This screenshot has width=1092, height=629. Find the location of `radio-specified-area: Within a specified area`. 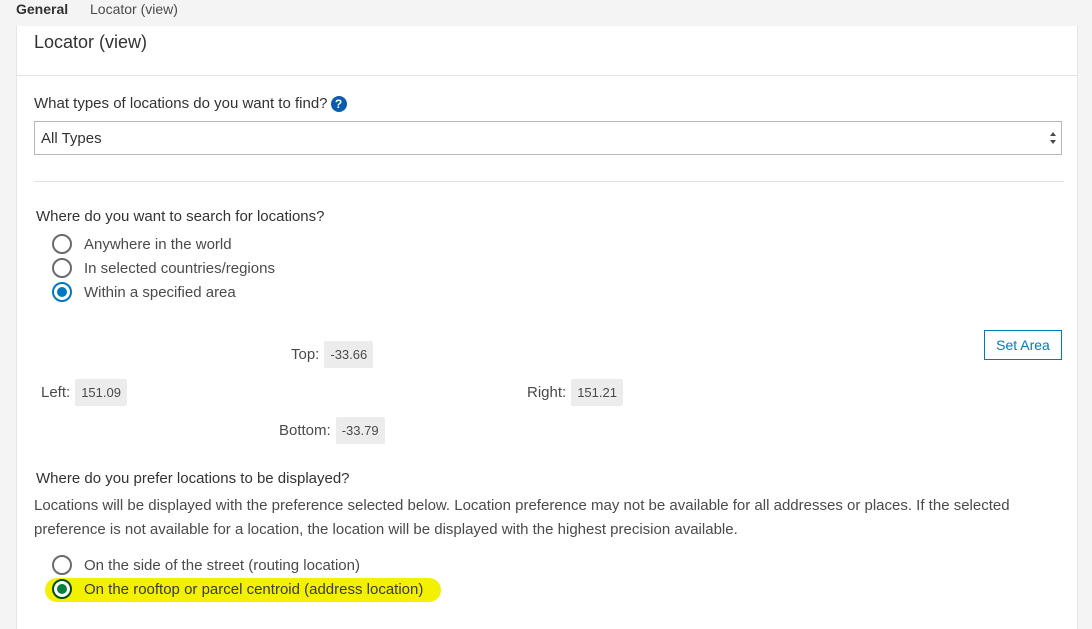

radio-specified-area: Within a specified area is located at coordinates (144, 292).